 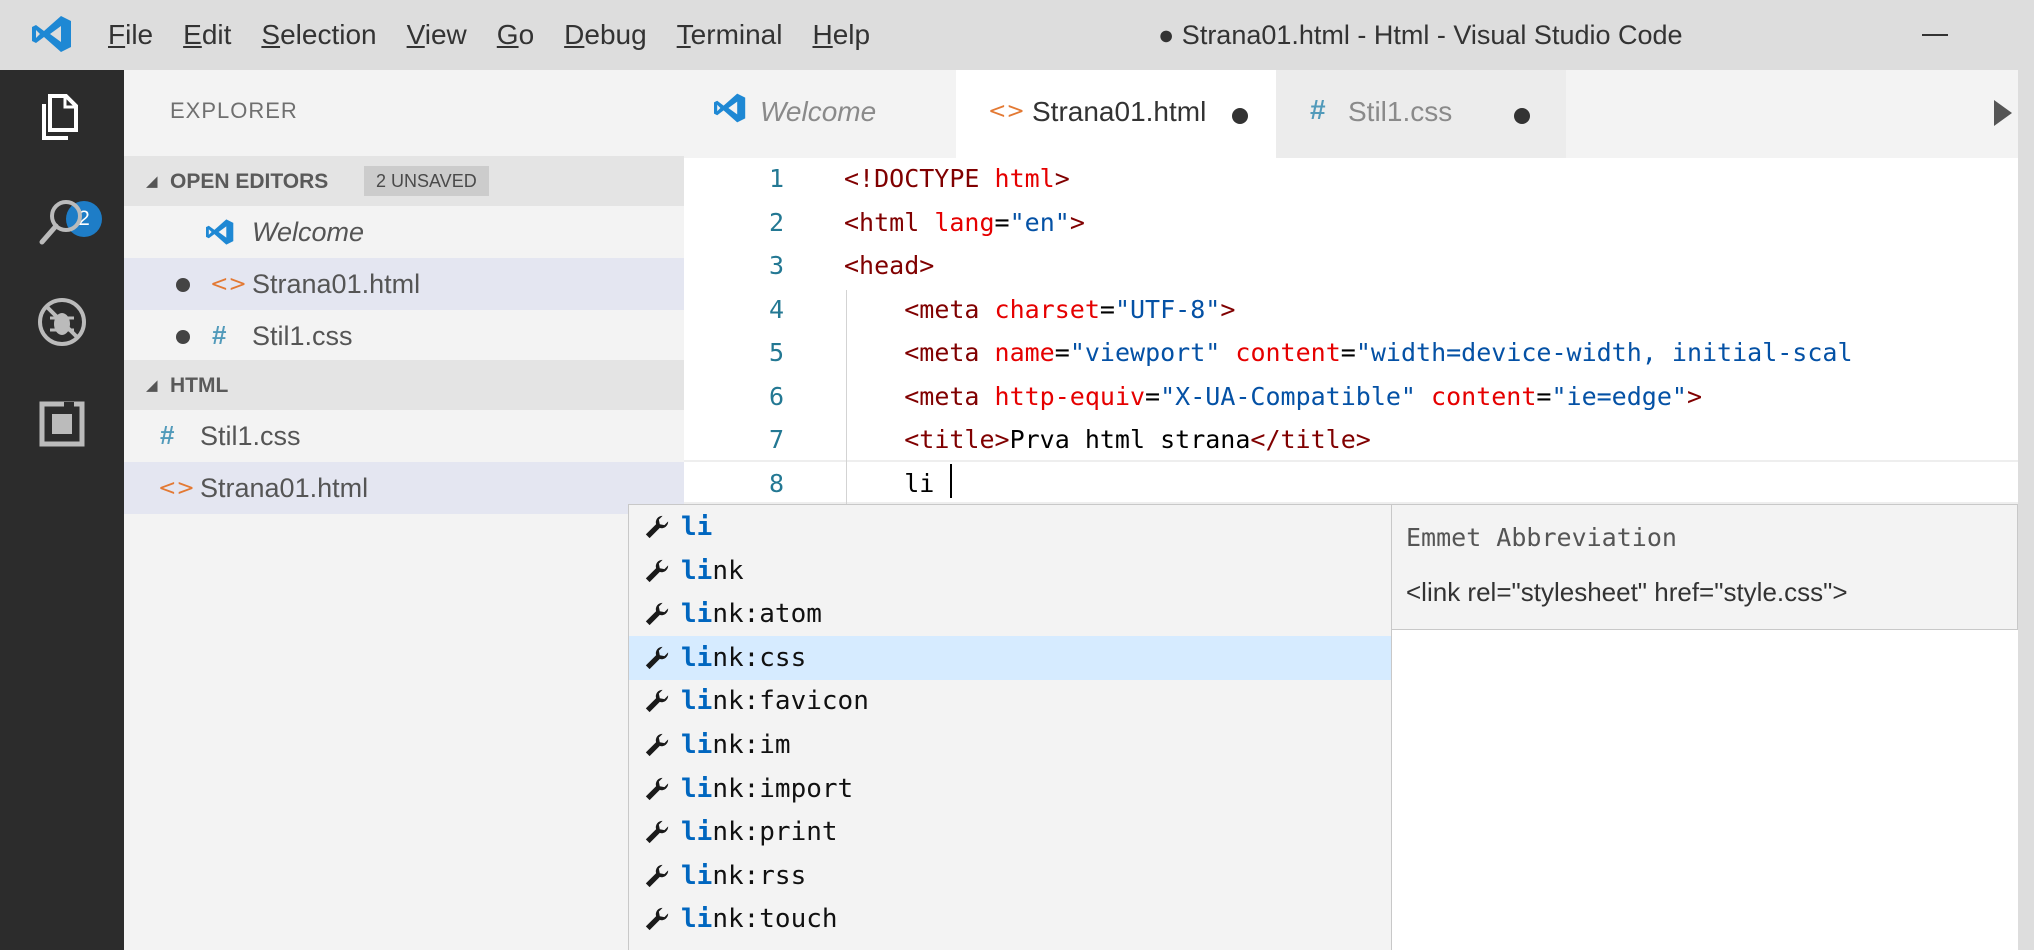 What do you see at coordinates (964, 222) in the screenshot?
I see `code-text: <html lang="en">` at bounding box center [964, 222].